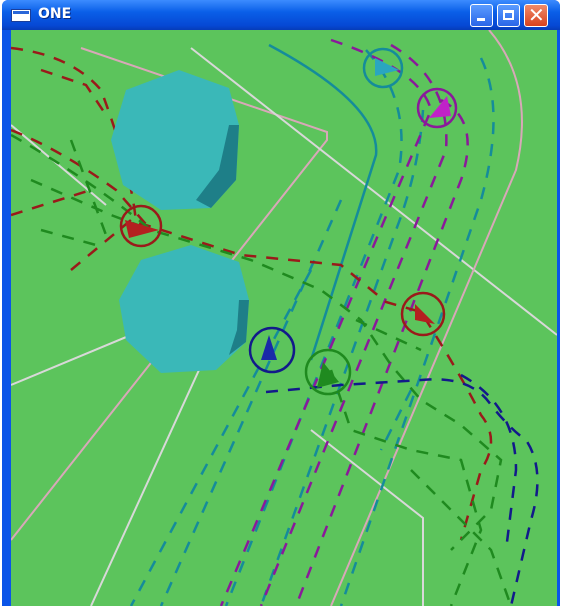 Image resolution: width=562 pixels, height=608 pixels. What do you see at coordinates (281, 15) in the screenshot?
I see `title-bar: ONE ✕` at bounding box center [281, 15].